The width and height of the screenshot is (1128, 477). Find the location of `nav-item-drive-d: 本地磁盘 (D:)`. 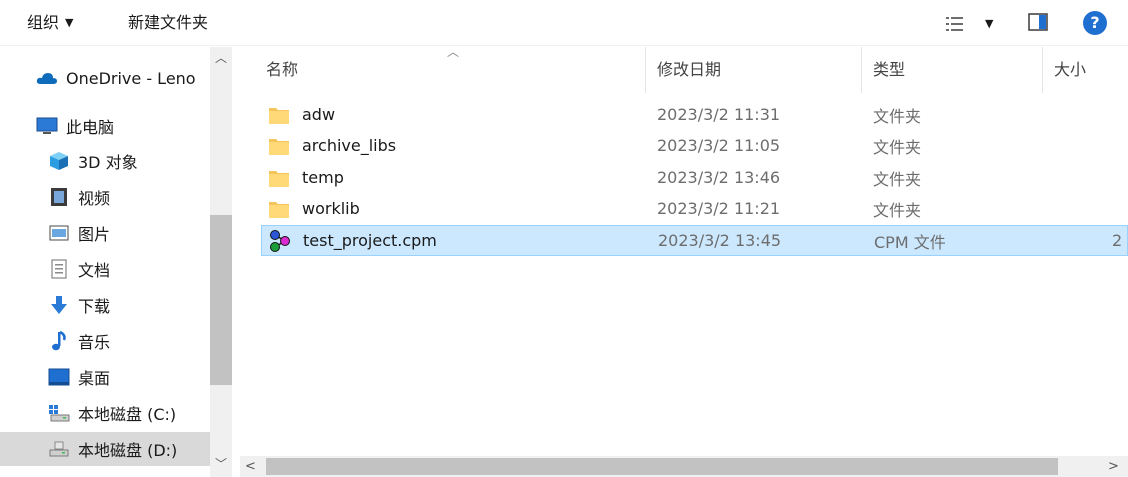

nav-item-drive-d: 本地磁盘 (D:) is located at coordinates (105, 449).